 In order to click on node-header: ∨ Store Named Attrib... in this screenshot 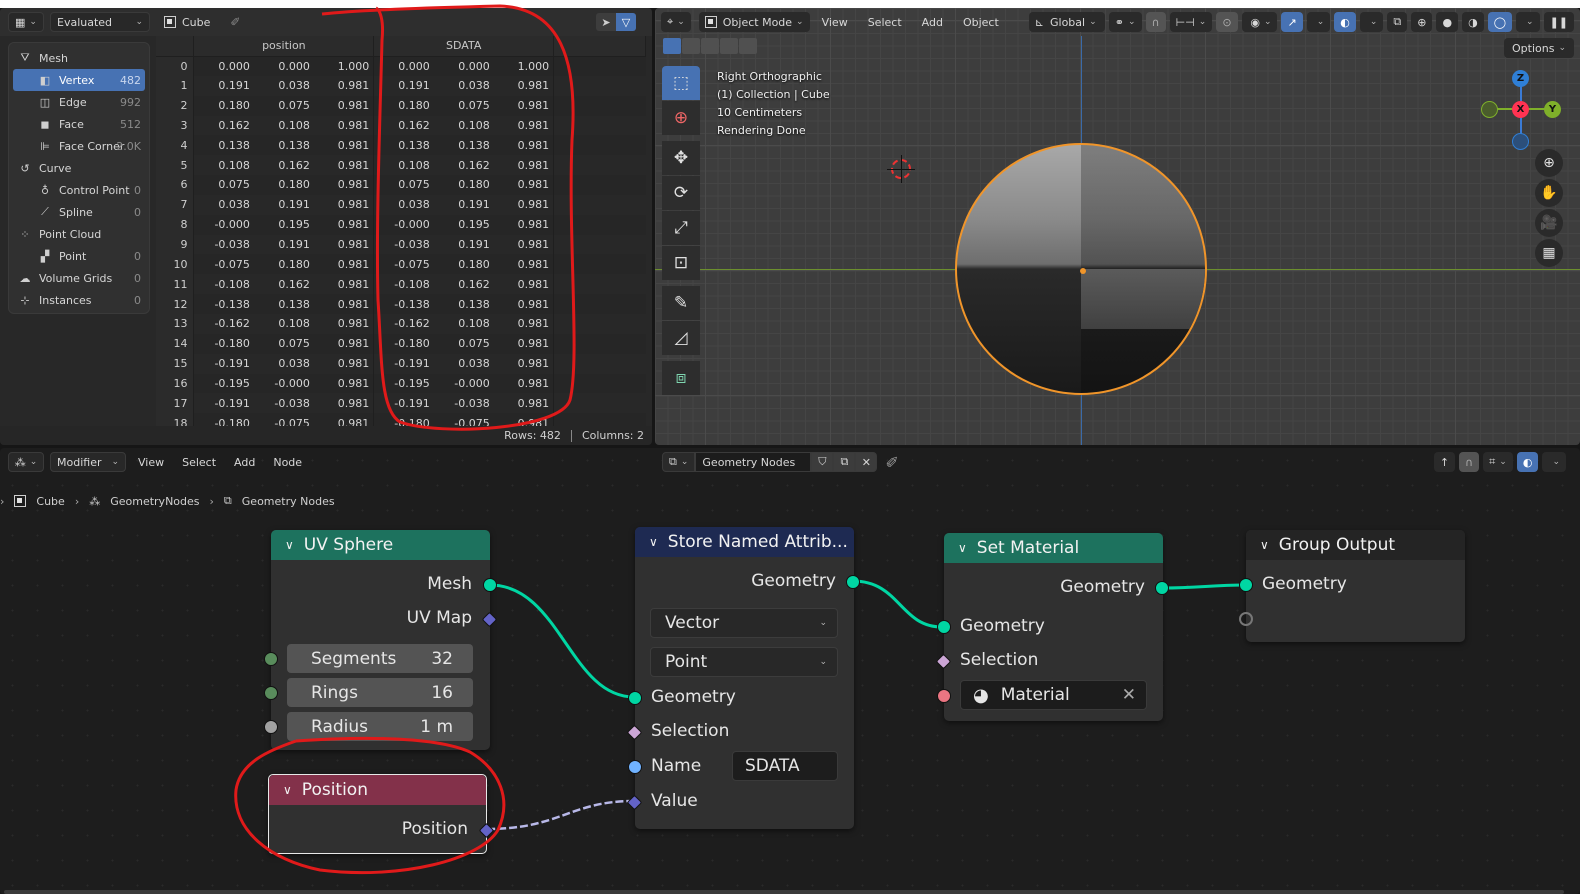, I will do `click(744, 542)`.